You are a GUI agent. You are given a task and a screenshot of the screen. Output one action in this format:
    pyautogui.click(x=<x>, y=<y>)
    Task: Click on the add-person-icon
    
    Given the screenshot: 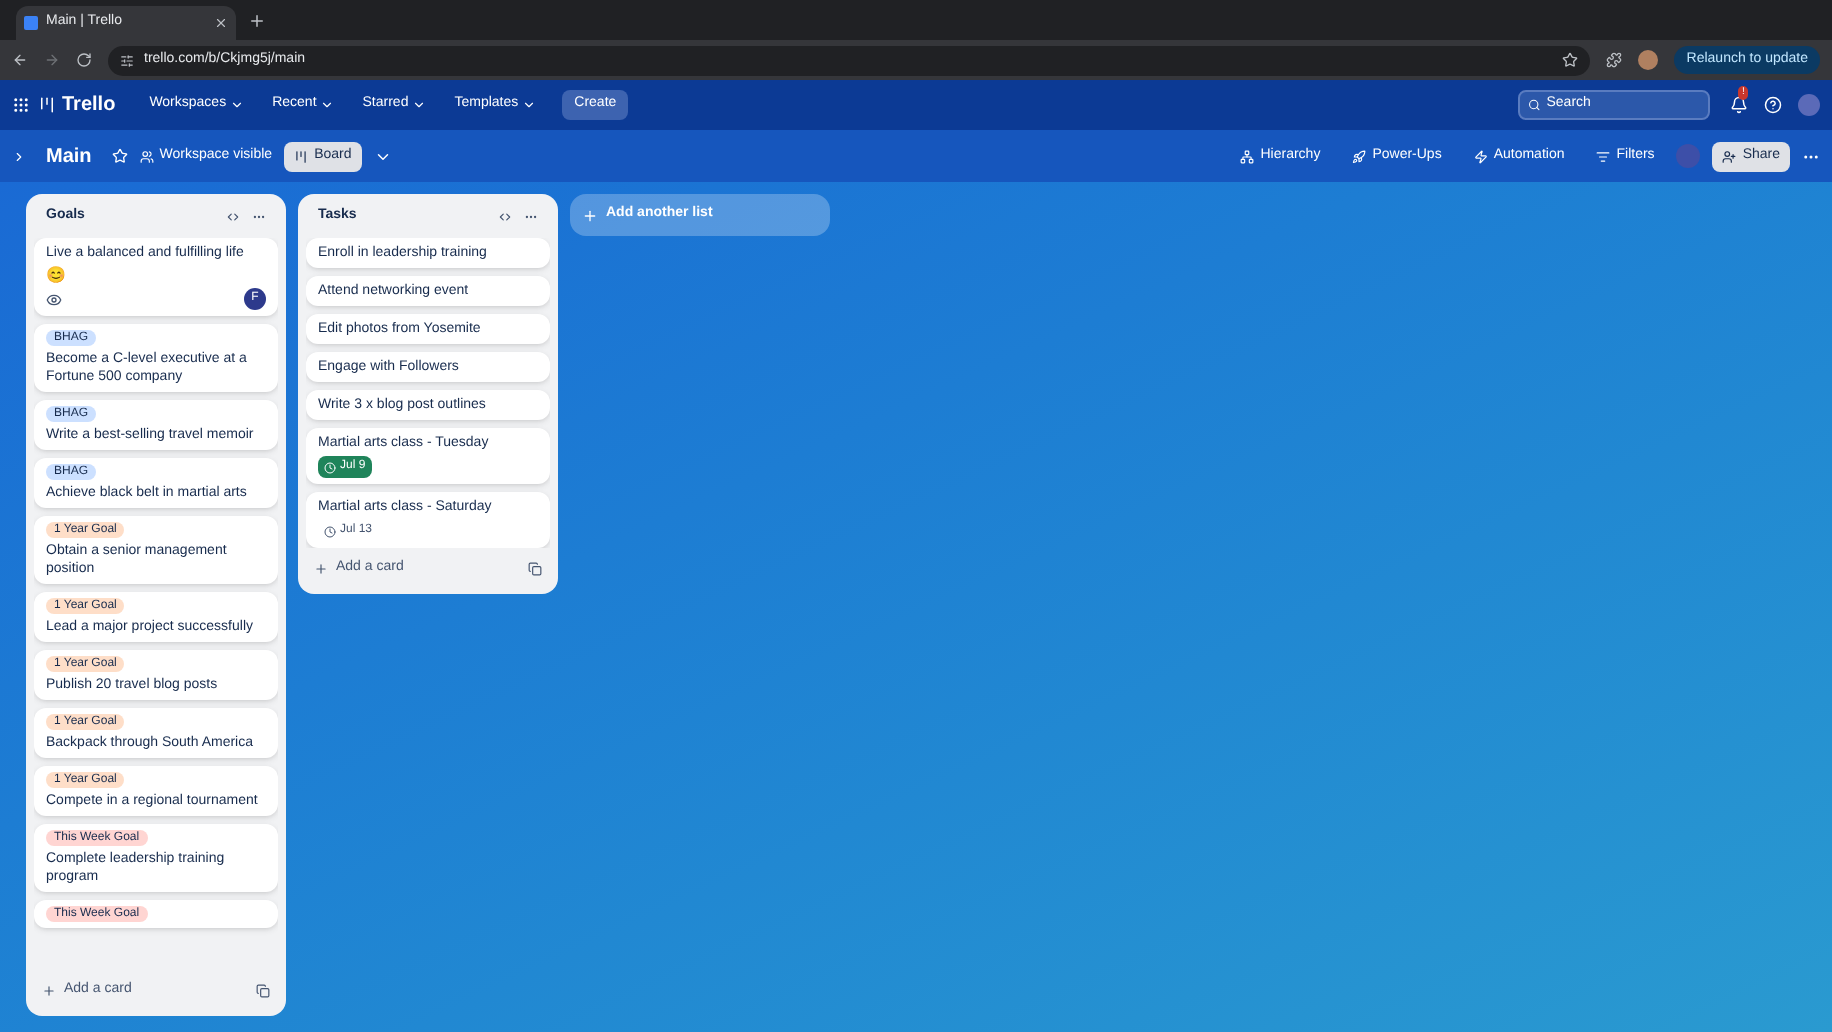 What is the action you would take?
    pyautogui.click(x=1729, y=156)
    